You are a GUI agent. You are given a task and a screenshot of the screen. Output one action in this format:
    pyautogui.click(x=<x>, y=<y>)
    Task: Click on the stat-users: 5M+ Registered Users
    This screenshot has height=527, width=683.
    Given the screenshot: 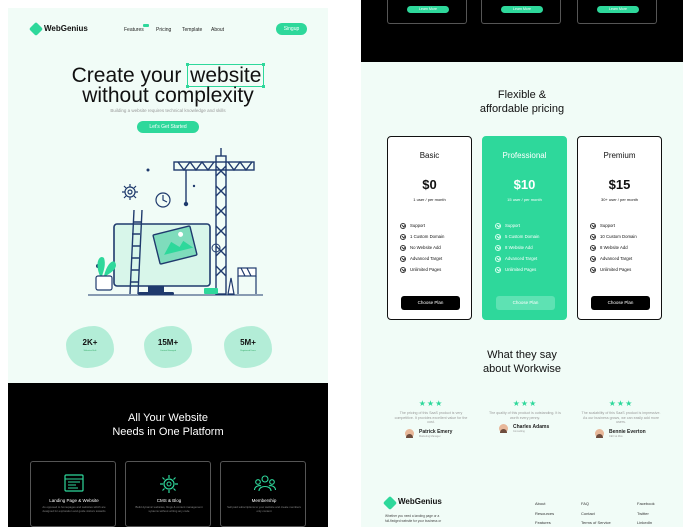 What is the action you would take?
    pyautogui.click(x=248, y=347)
    